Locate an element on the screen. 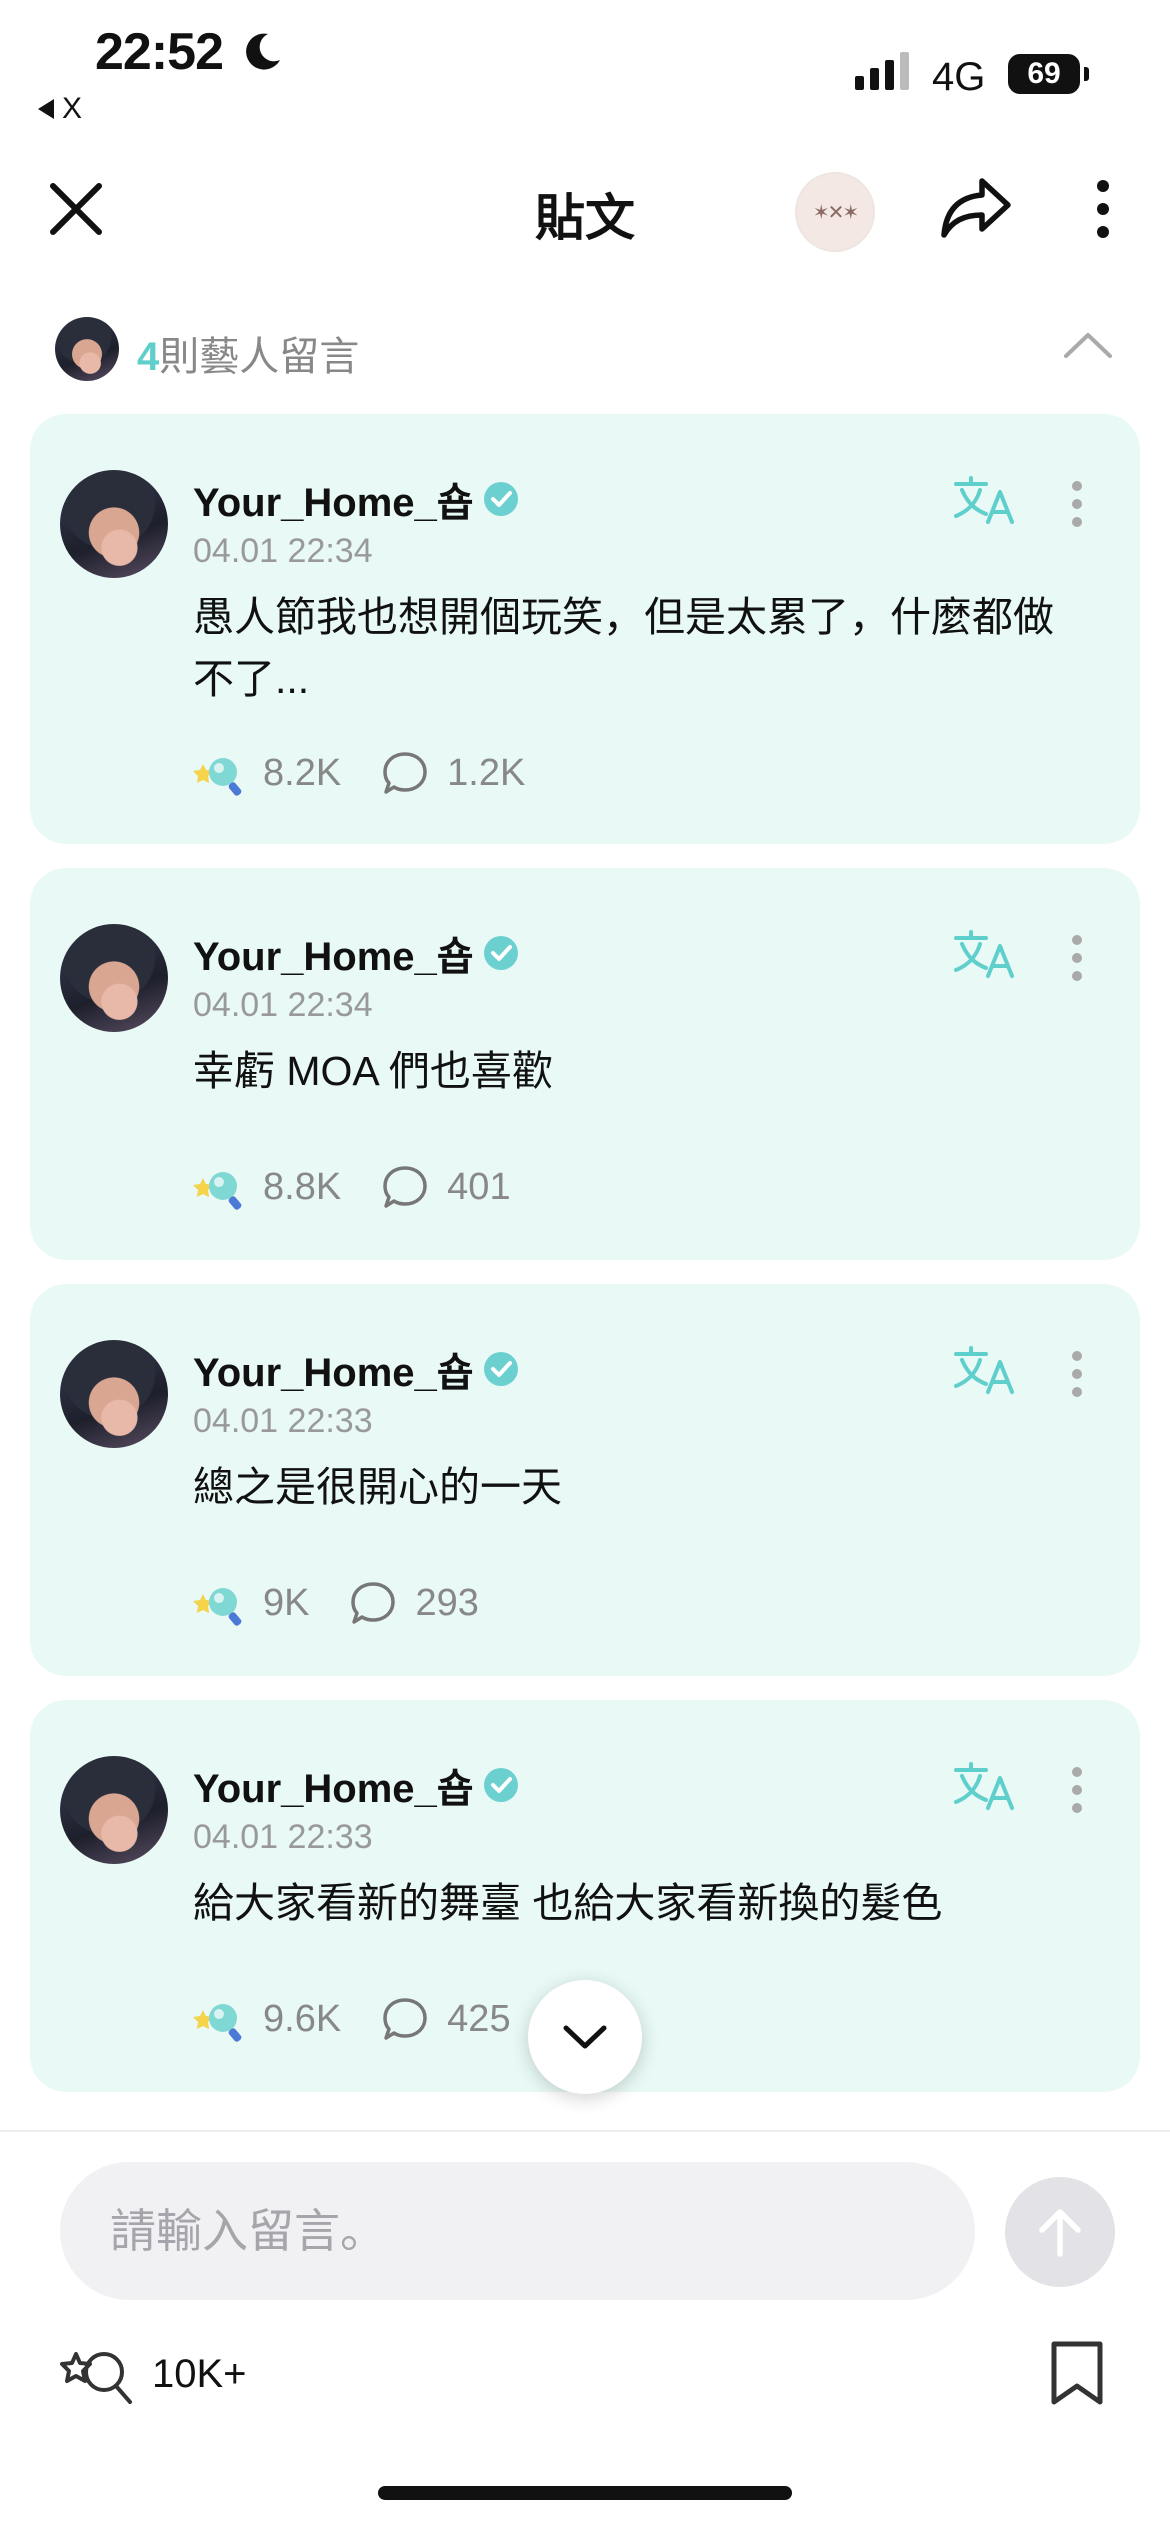 The width and height of the screenshot is (1170, 2532). lightstick-count: 8.8K is located at coordinates (302, 1186).